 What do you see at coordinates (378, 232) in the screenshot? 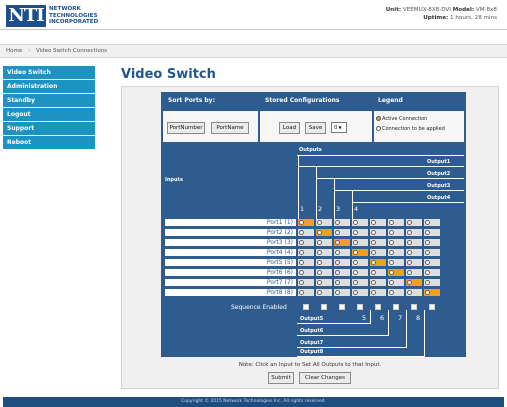
I see `connection-cell-in2-out5` at bounding box center [378, 232].